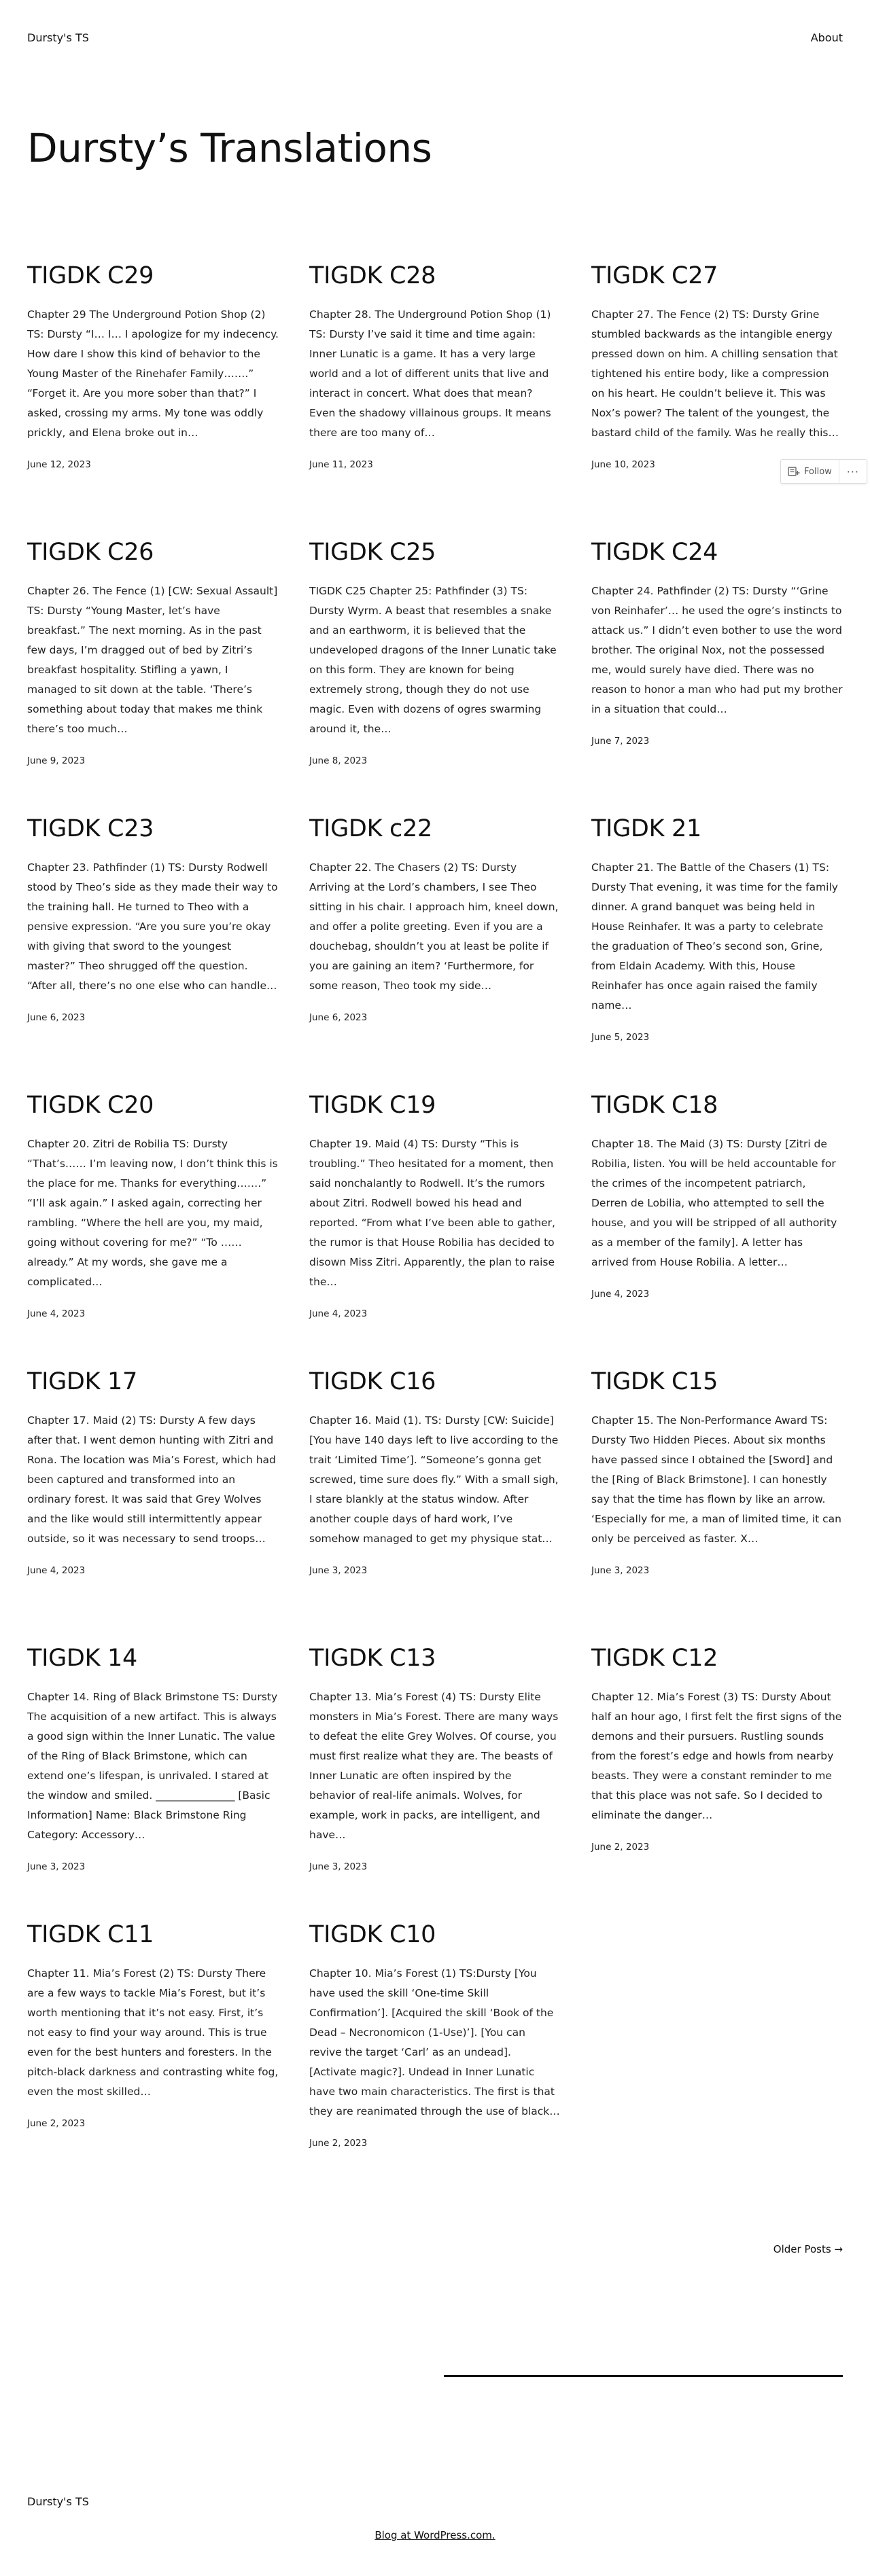  I want to click on post-title-link: TIGDK C12, so click(717, 1658).